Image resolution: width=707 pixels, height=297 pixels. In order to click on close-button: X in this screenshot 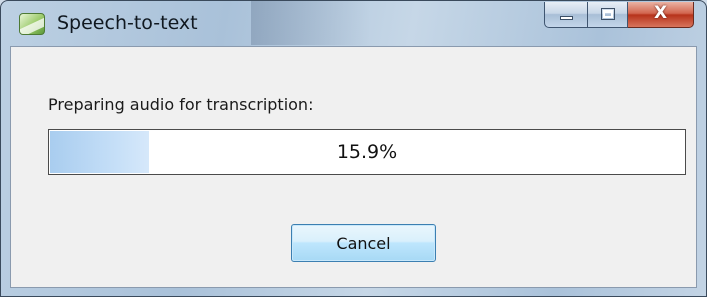, I will do `click(661, 15)`.